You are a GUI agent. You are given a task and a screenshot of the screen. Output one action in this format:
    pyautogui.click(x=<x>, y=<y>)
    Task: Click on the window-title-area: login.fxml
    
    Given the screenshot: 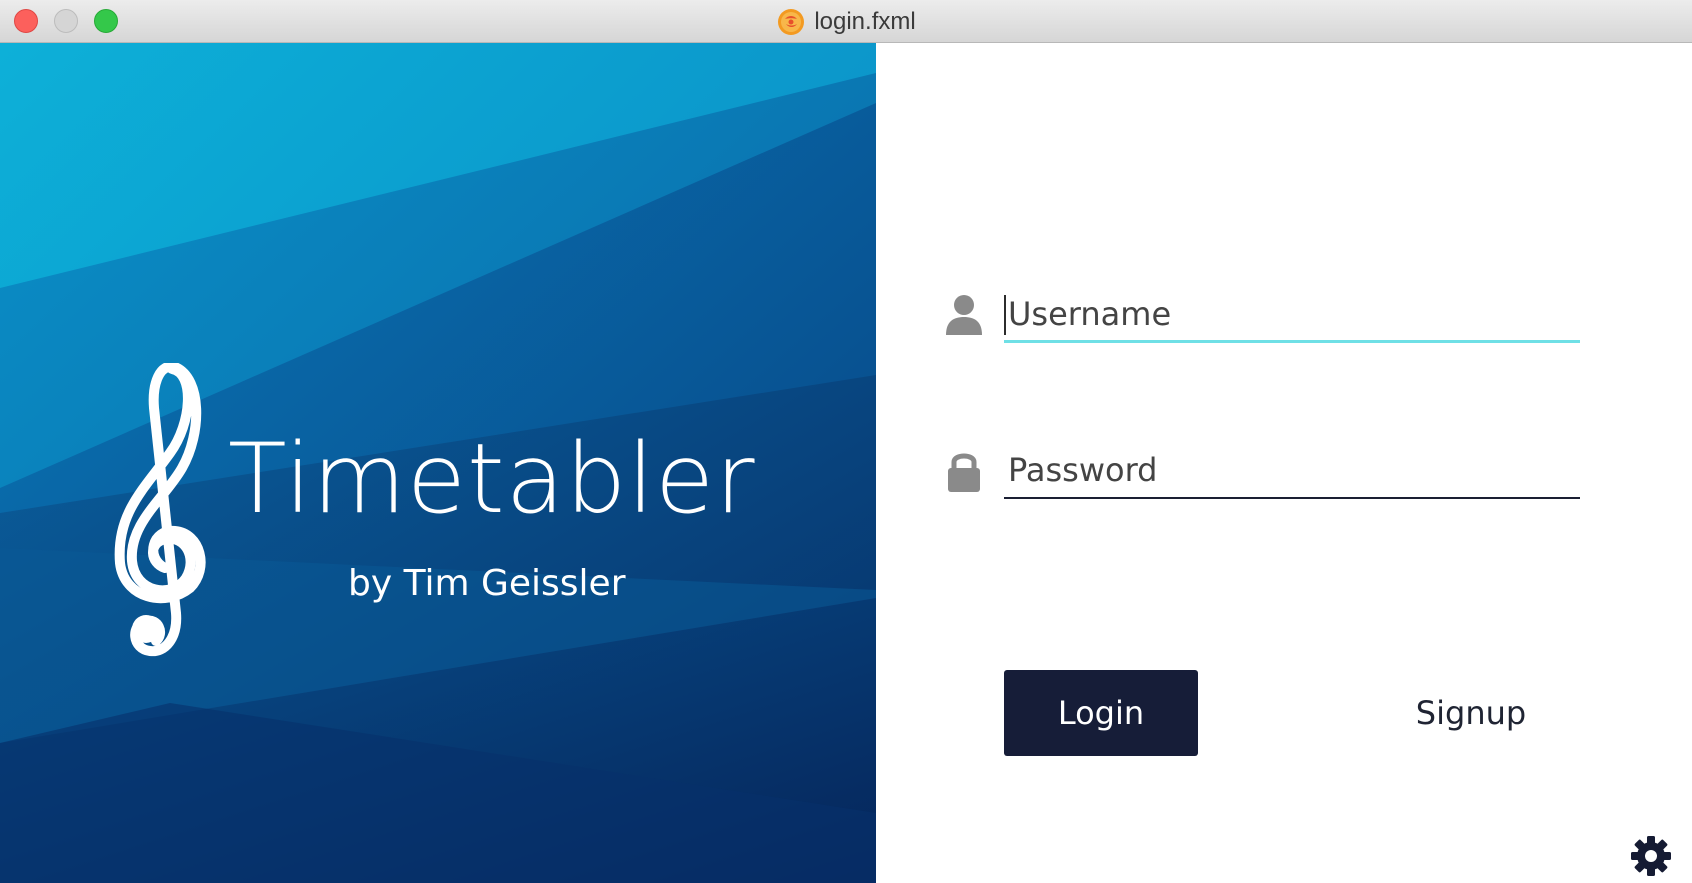 What is the action you would take?
    pyautogui.click(x=846, y=21)
    